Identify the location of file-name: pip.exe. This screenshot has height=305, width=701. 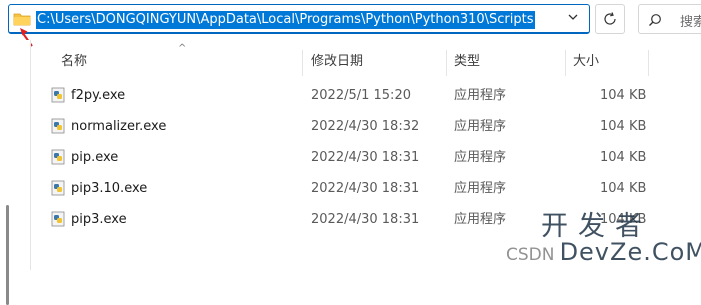
(95, 157).